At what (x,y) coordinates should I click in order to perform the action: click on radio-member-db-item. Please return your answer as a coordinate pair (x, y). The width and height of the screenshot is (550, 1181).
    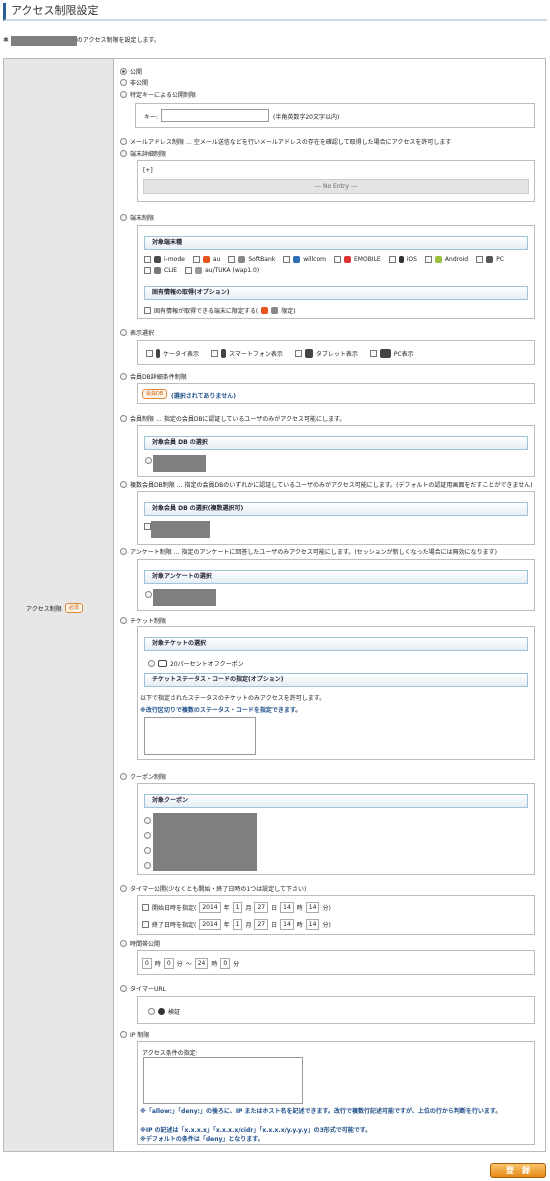
    Looking at the image, I should click on (148, 460).